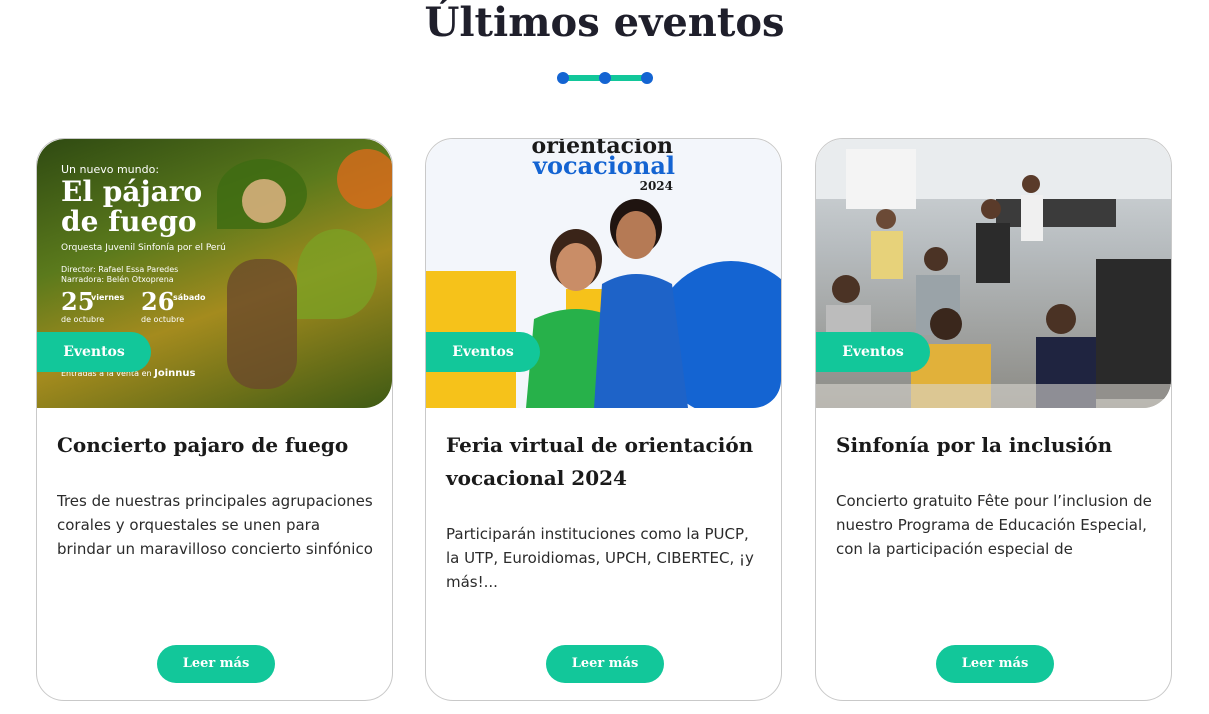 Image resolution: width=1209 pixels, height=714 pixels. Describe the element at coordinates (120, 269) in the screenshot. I see `poster-director: Director: Rafael Essa Paredes` at that location.